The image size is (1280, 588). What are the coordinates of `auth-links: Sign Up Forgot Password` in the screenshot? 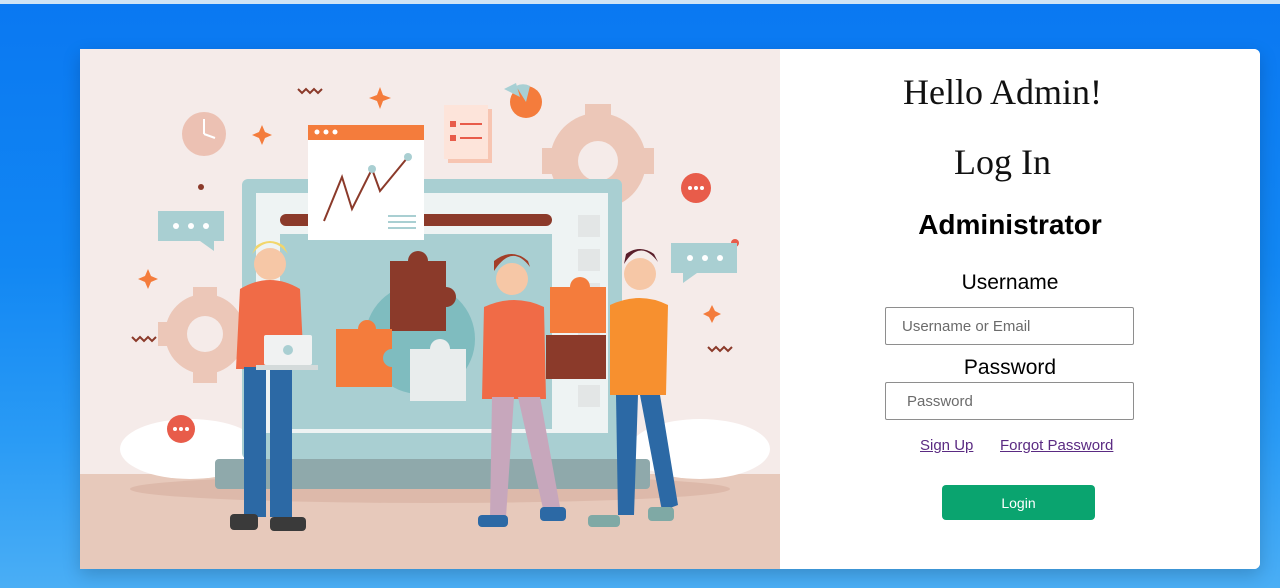 It's located at (1020, 448).